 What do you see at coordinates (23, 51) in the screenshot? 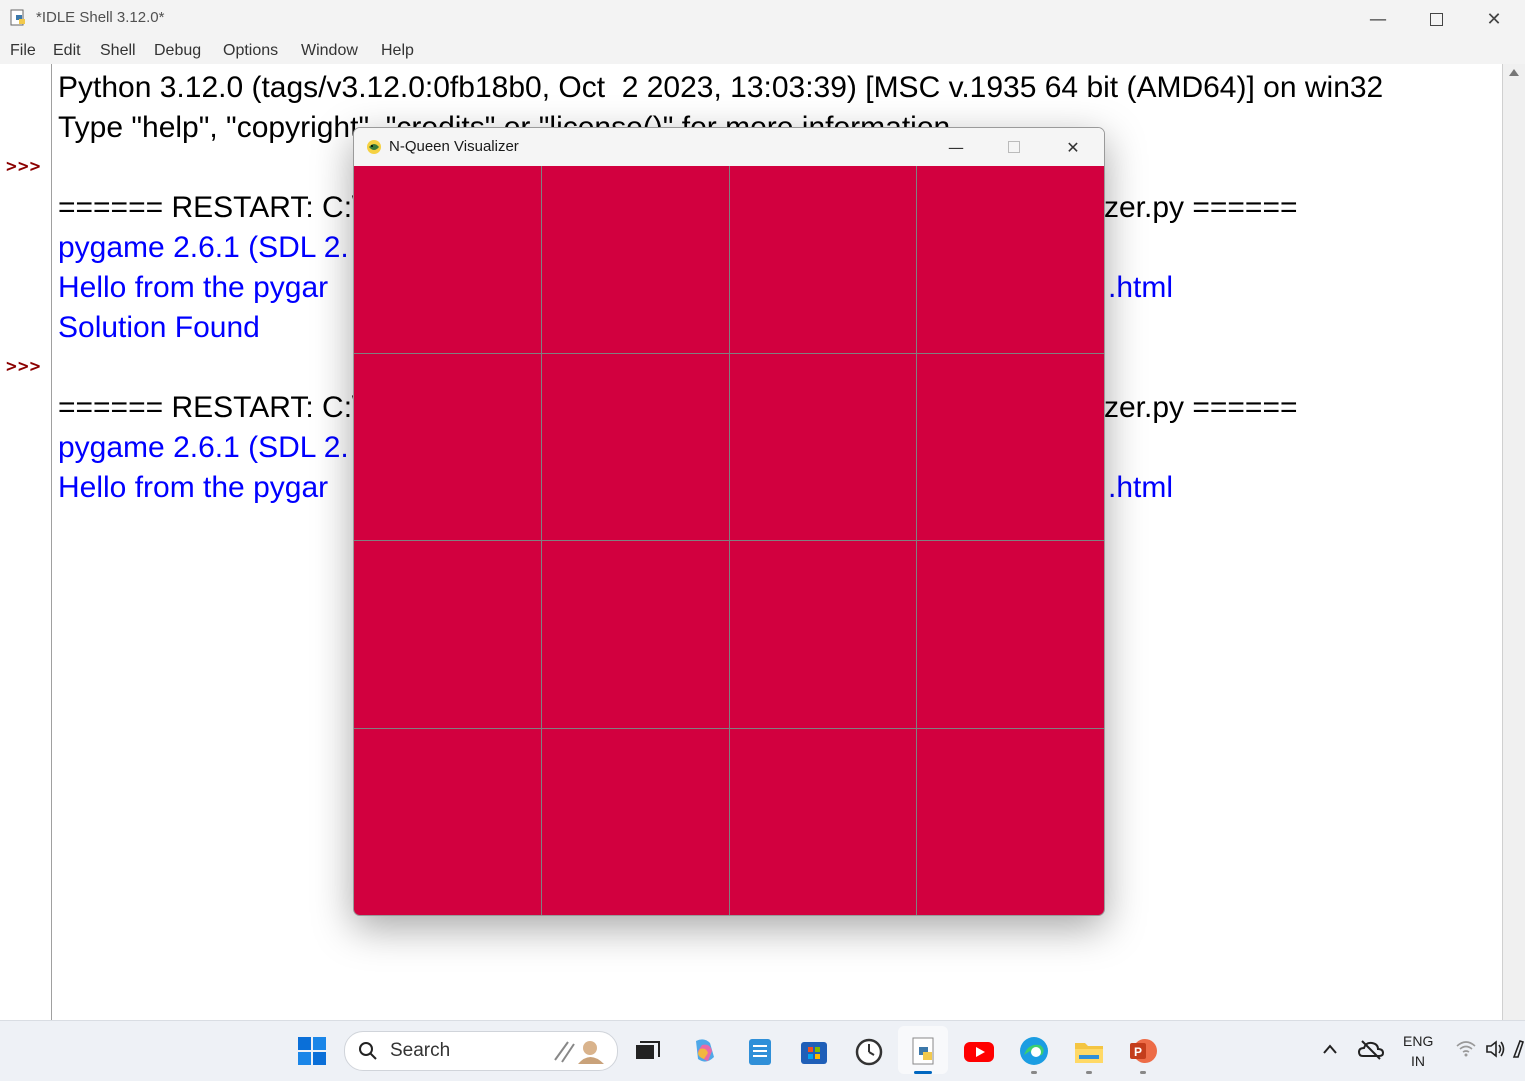
I see `menu-file: File` at bounding box center [23, 51].